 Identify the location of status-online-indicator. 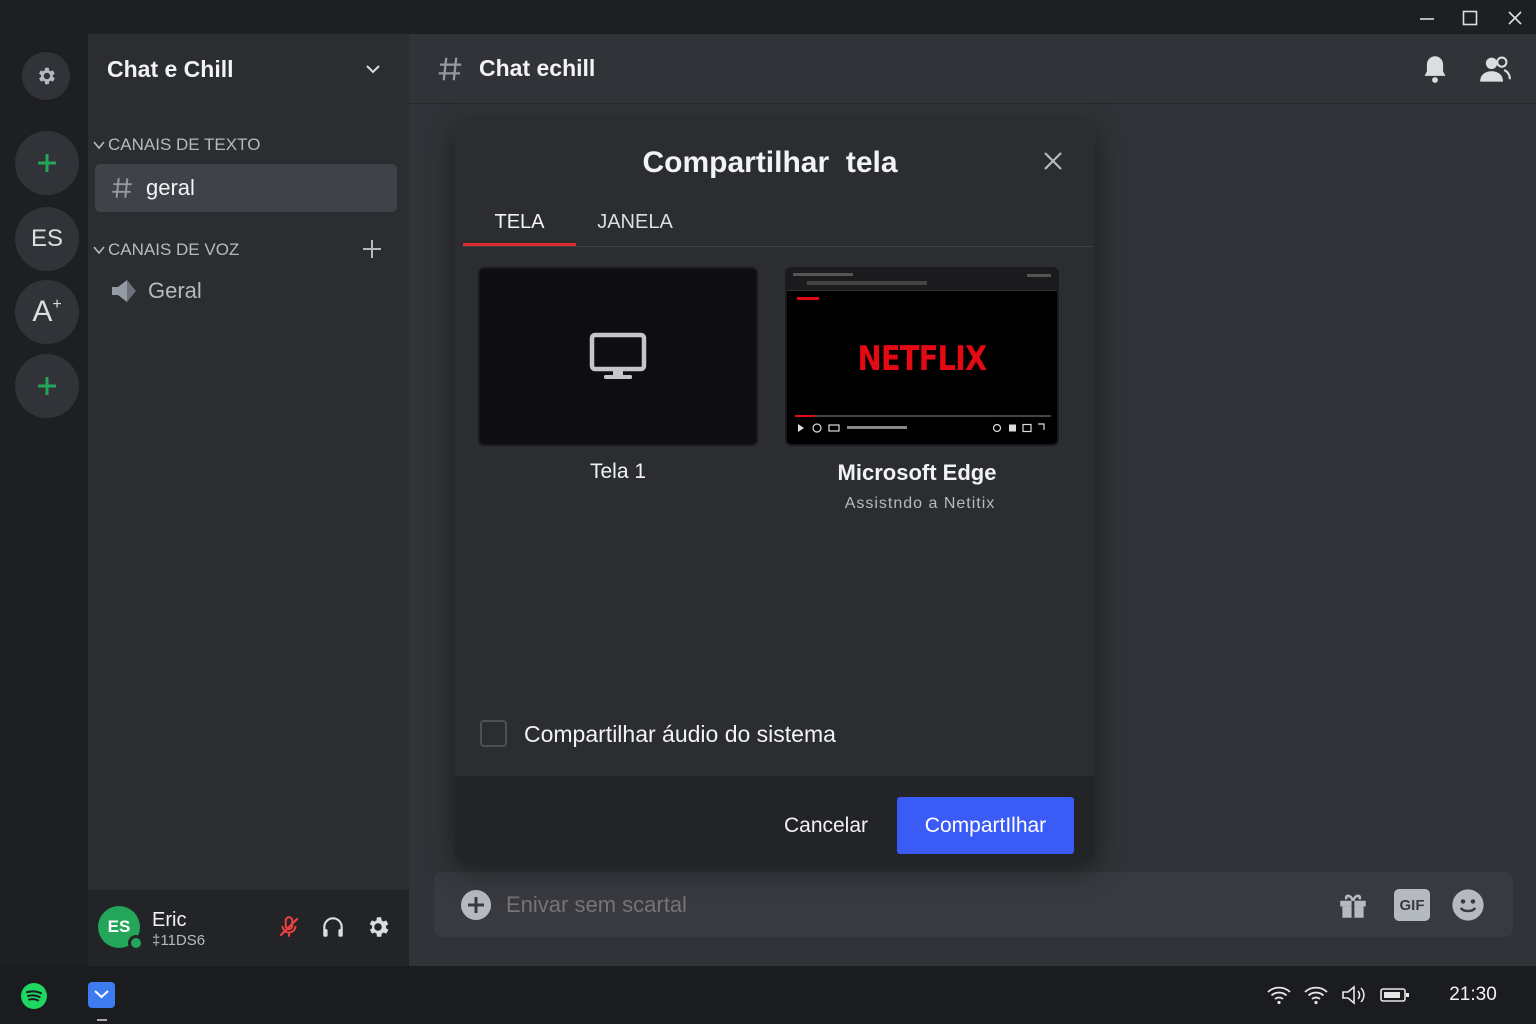
(136, 943).